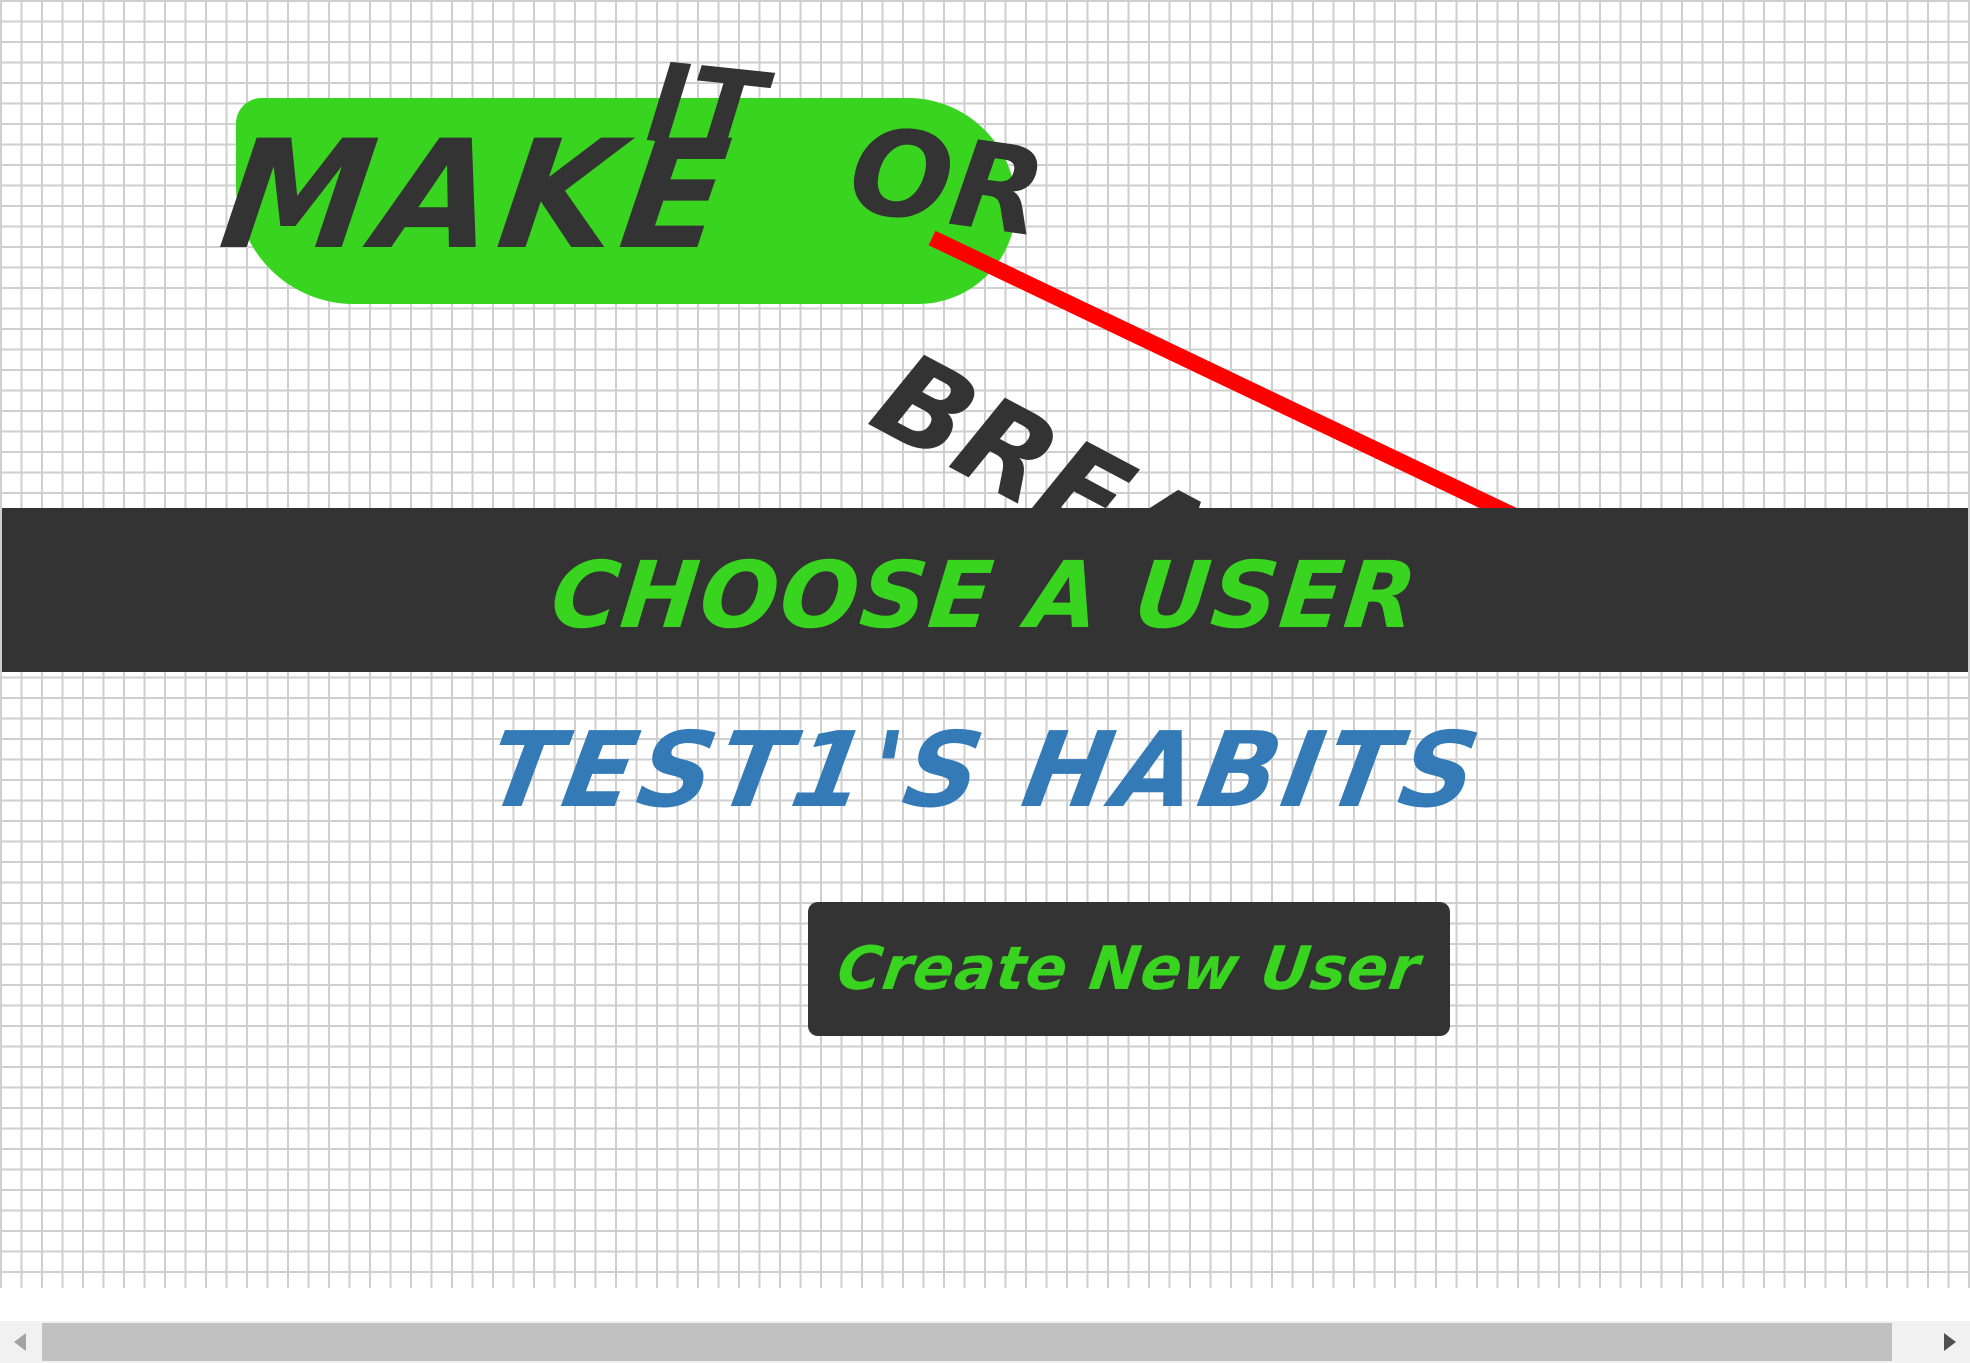 This screenshot has width=1970, height=1363. I want to click on create-new-user-label: Create New User, so click(1129, 969).